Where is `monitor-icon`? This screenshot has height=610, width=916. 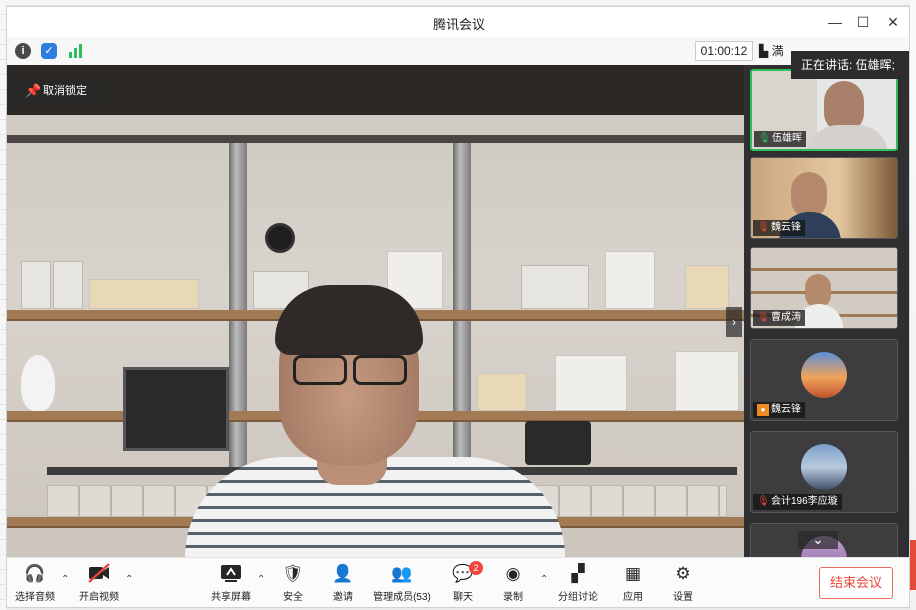
monitor-icon is located at coordinates (176, 409).